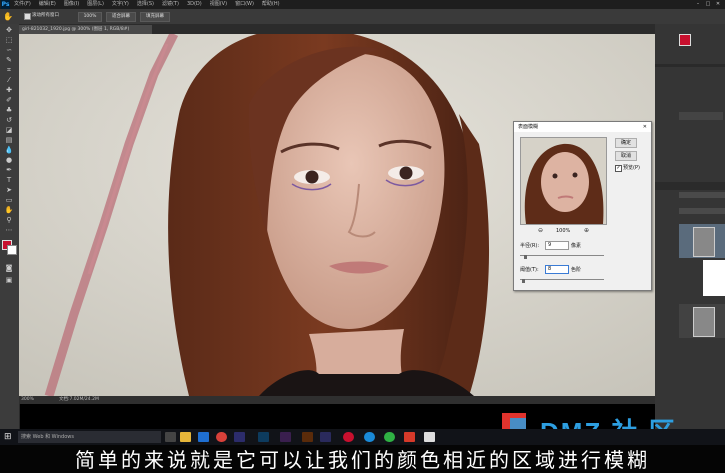 The image size is (725, 473). Describe the element at coordinates (145, 4) in the screenshot. I see `menu-select: 选择(S)` at that location.